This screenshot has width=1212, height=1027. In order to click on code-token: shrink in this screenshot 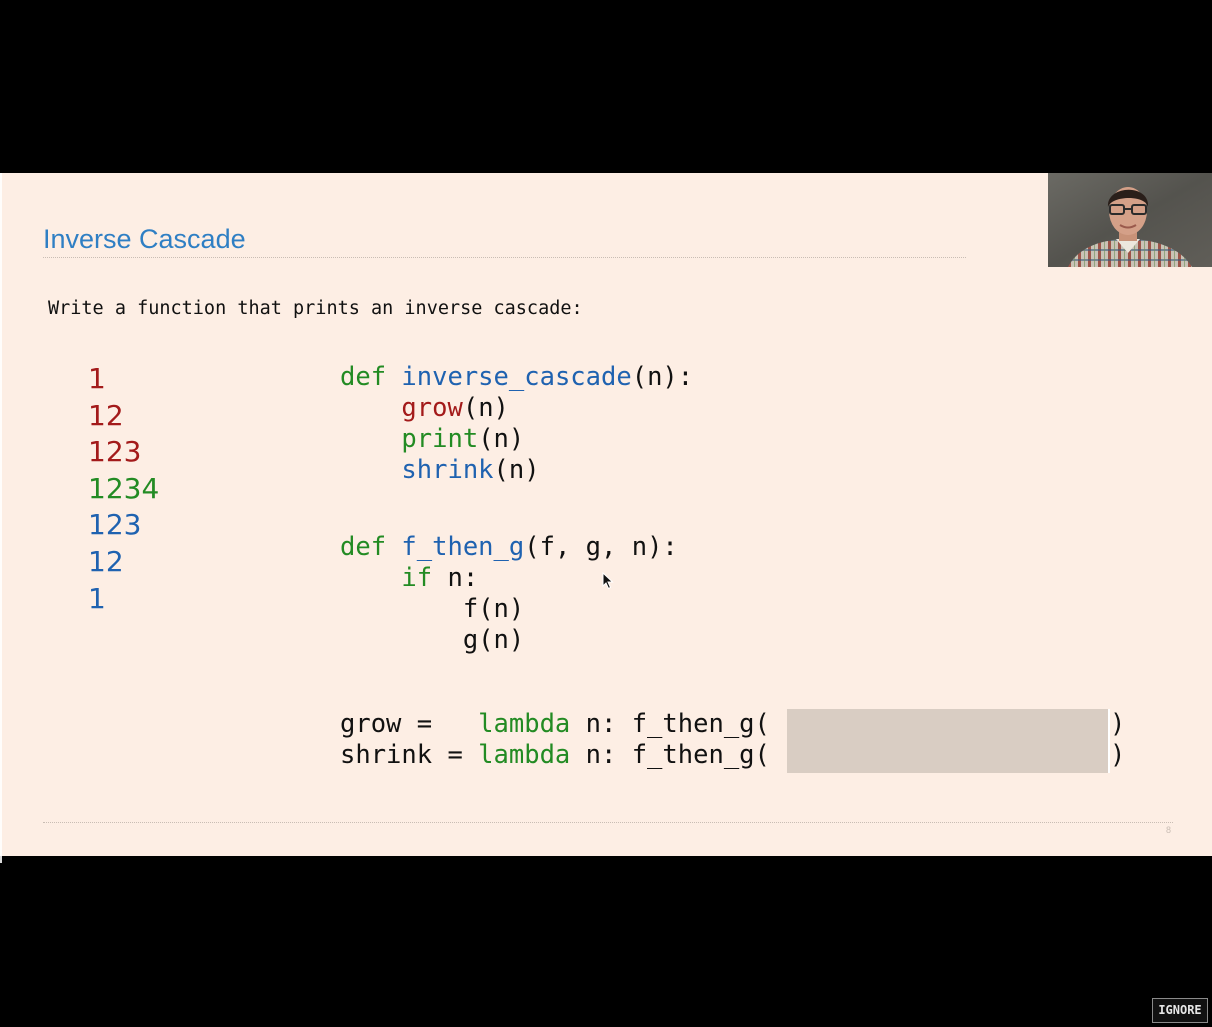, I will do `click(447, 470)`.